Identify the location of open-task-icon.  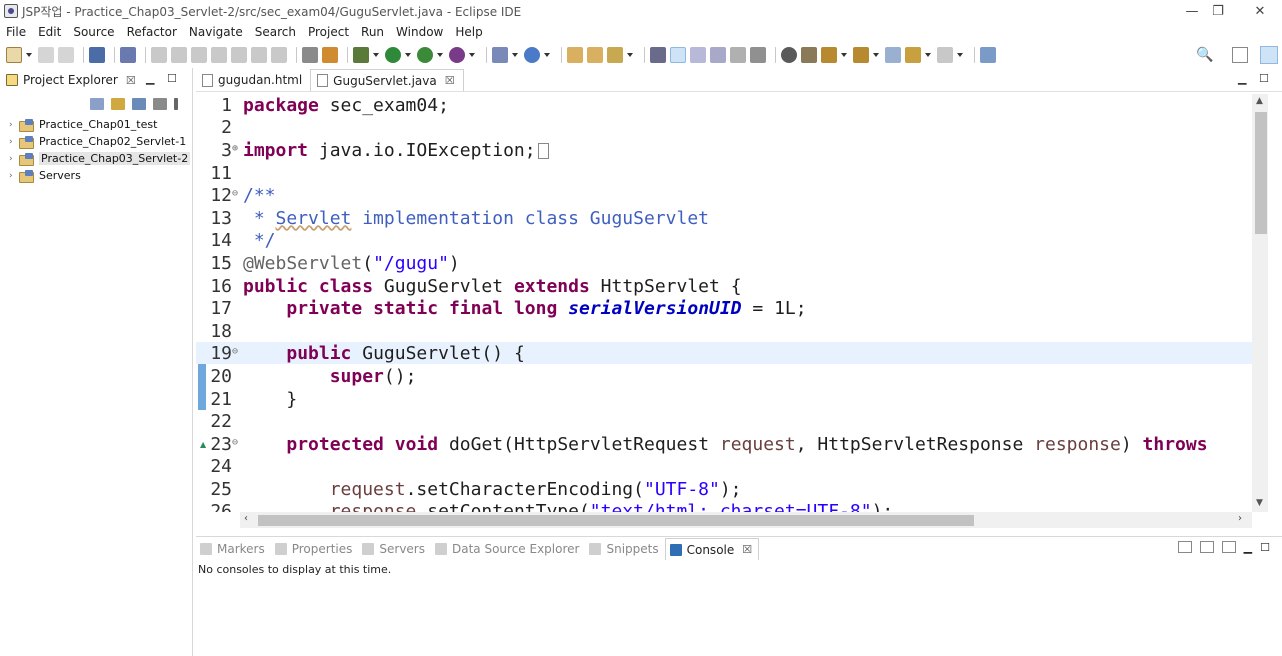
(330, 55).